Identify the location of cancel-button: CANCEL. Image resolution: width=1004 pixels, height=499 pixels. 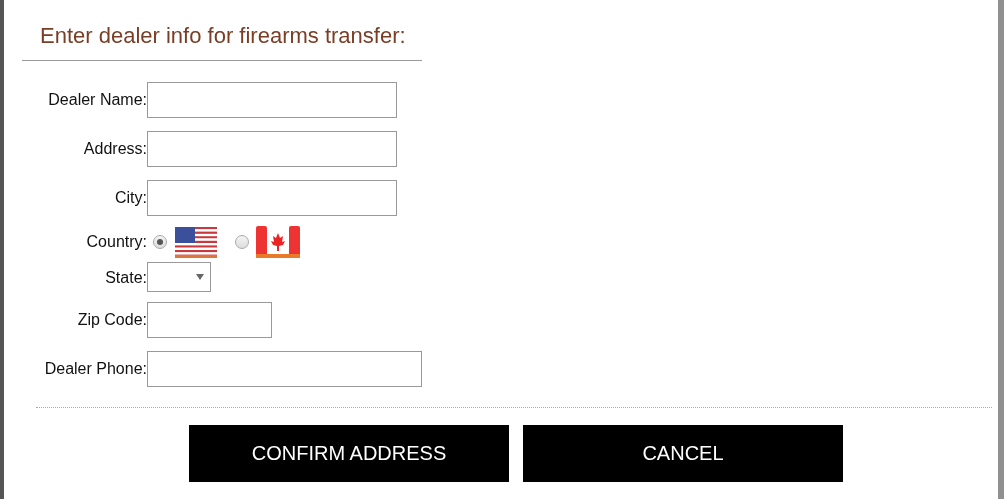
(683, 453).